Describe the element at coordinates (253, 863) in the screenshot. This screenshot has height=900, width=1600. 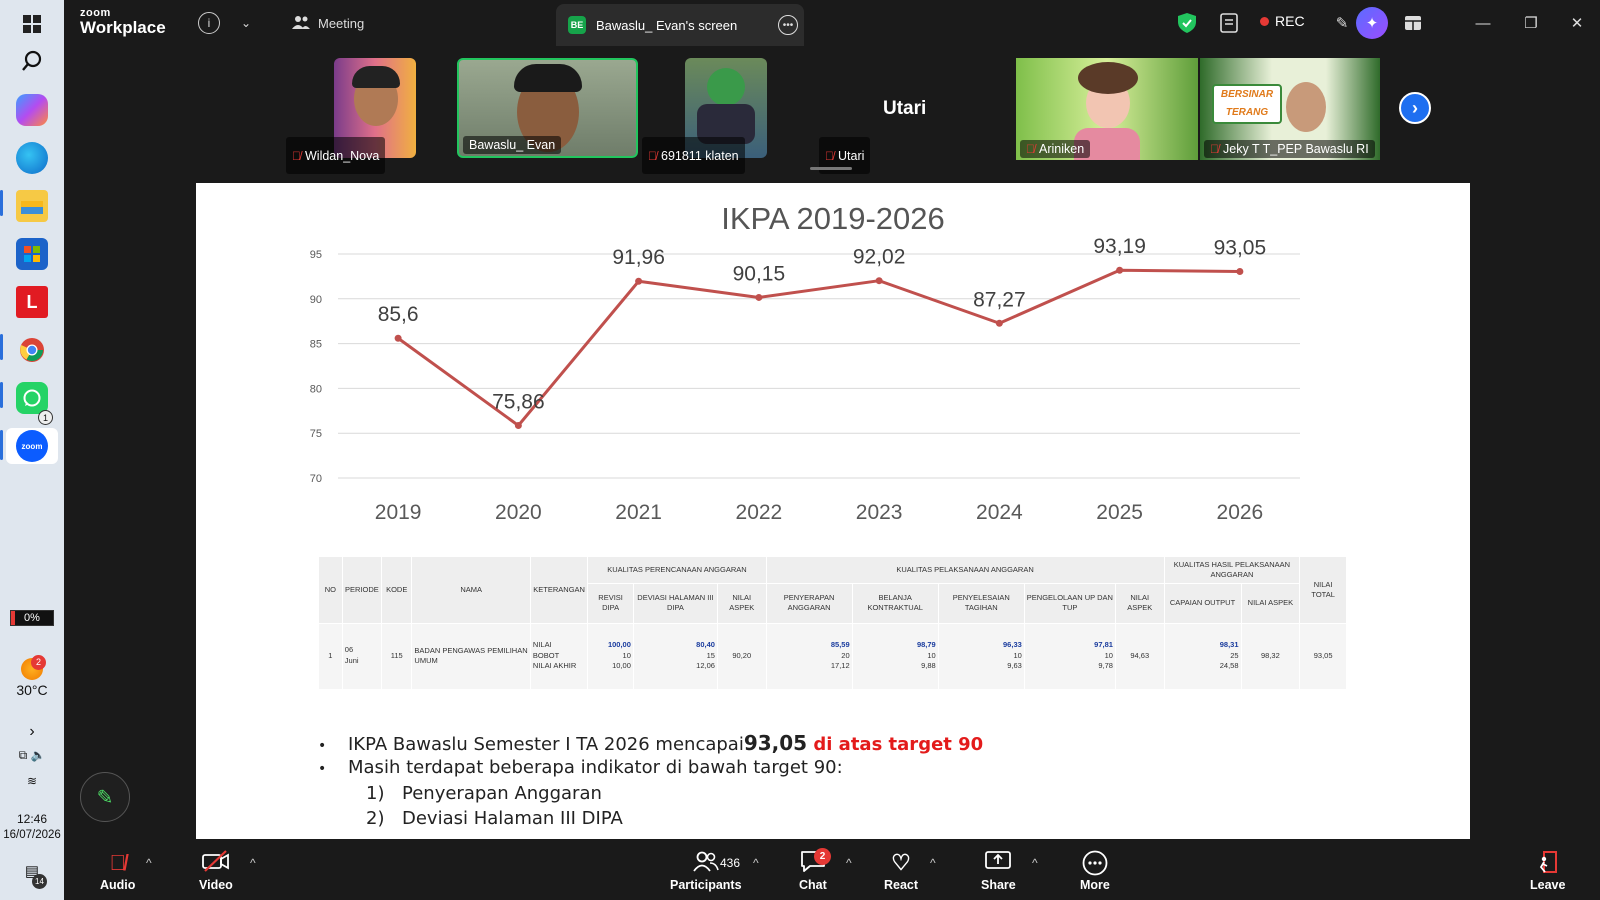
I see `video-options-chevron-icon: ^` at that location.